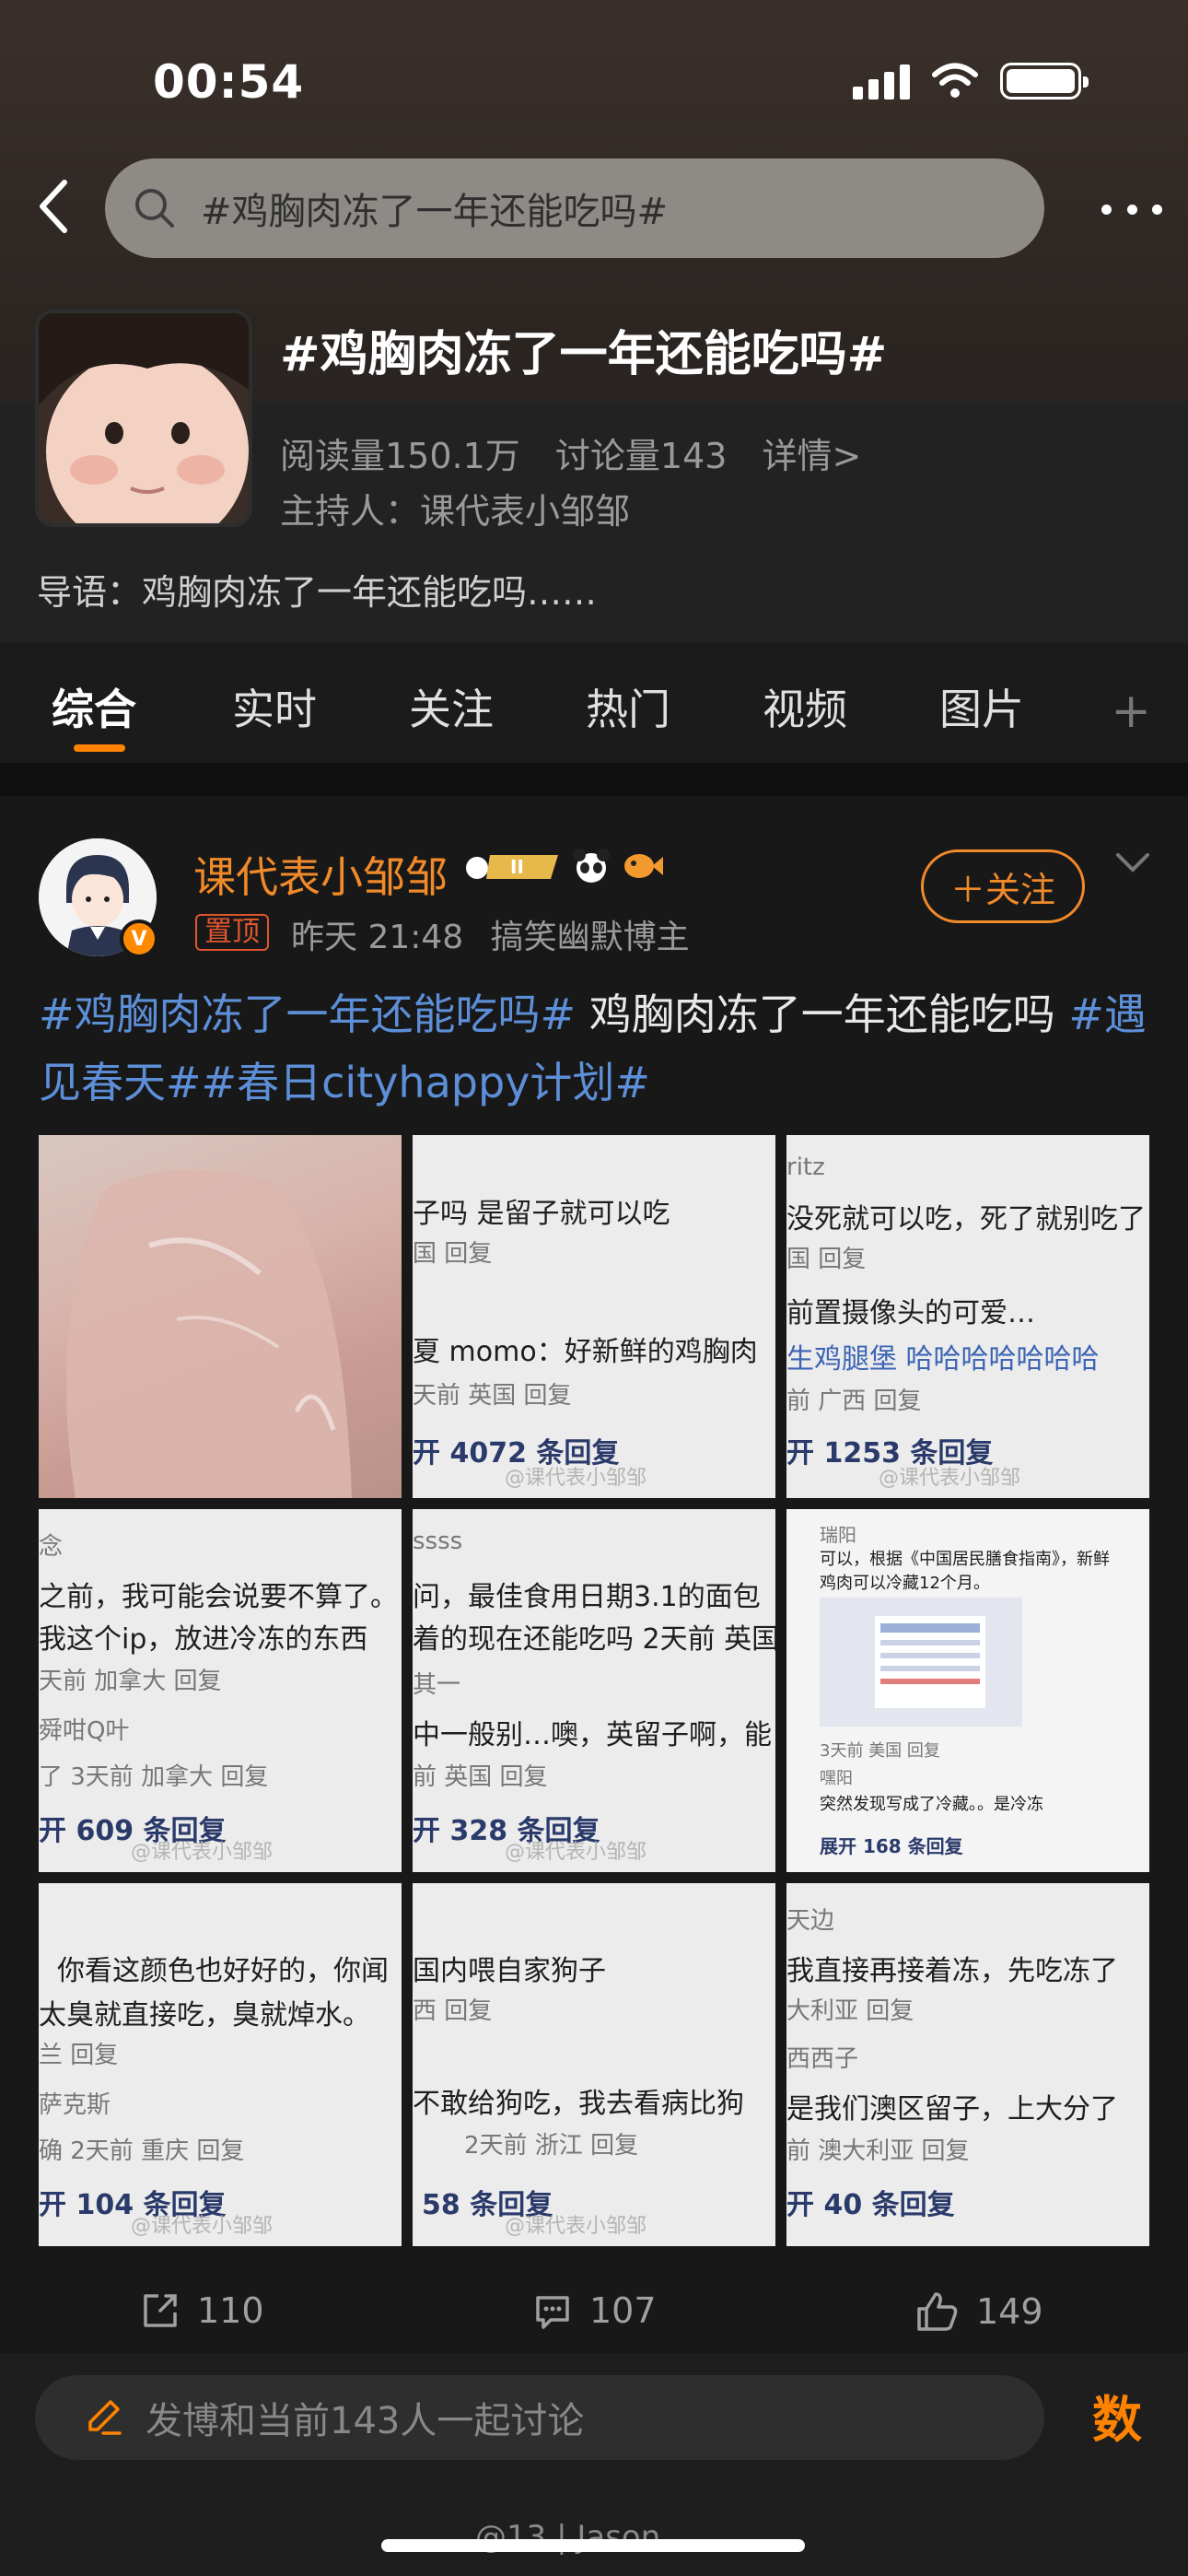  What do you see at coordinates (955, 80) in the screenshot?
I see `wifi-icon` at bounding box center [955, 80].